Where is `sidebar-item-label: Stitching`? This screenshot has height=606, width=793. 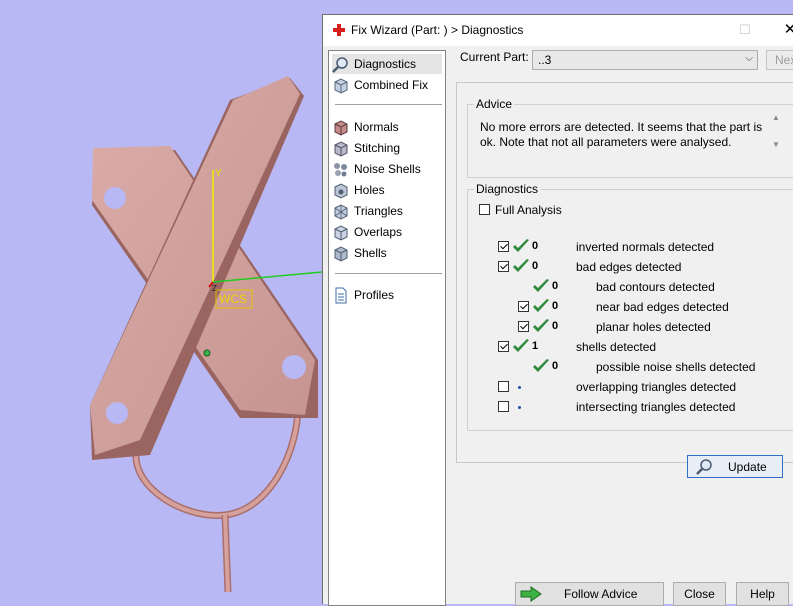
sidebar-item-label: Stitching is located at coordinates (377, 148).